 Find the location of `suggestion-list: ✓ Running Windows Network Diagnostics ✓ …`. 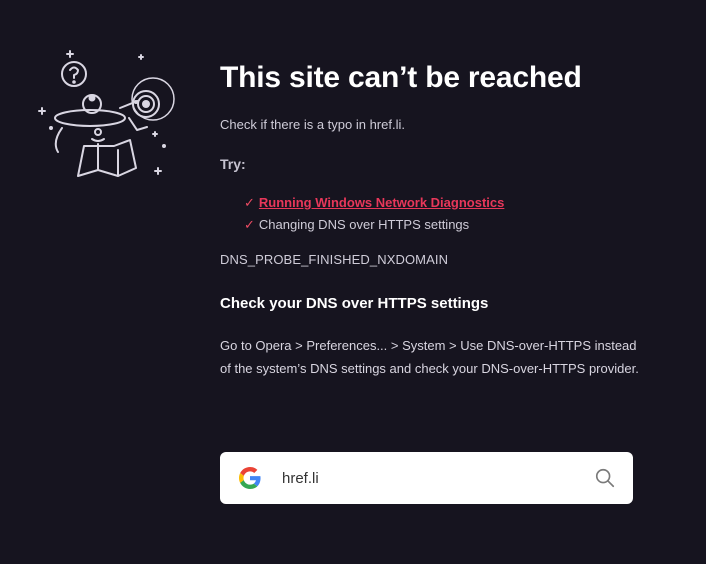

suggestion-list: ✓ Running Windows Network Diagnostics ✓ … is located at coordinates (430, 214).